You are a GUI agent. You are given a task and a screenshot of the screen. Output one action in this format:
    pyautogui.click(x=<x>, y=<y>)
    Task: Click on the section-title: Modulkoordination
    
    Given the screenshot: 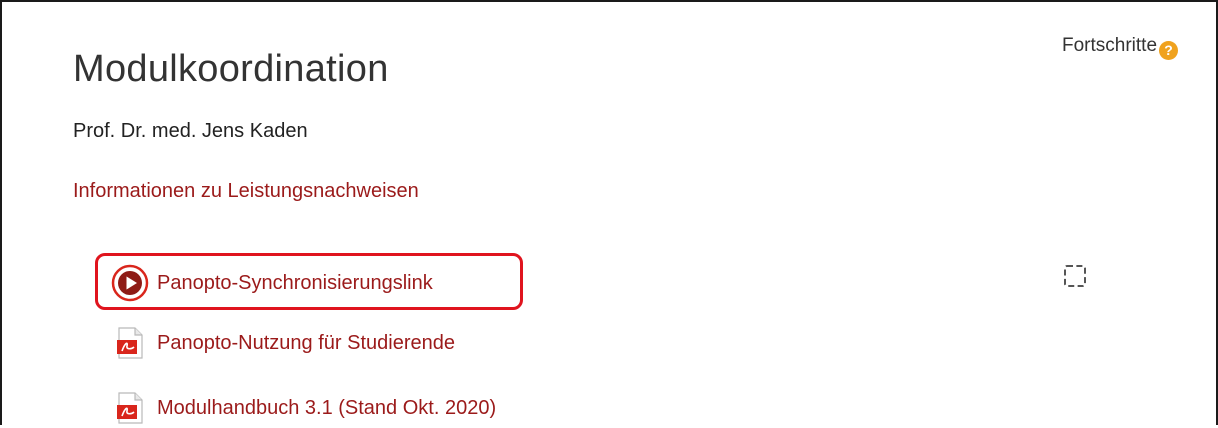 What is the action you would take?
    pyautogui.click(x=231, y=69)
    